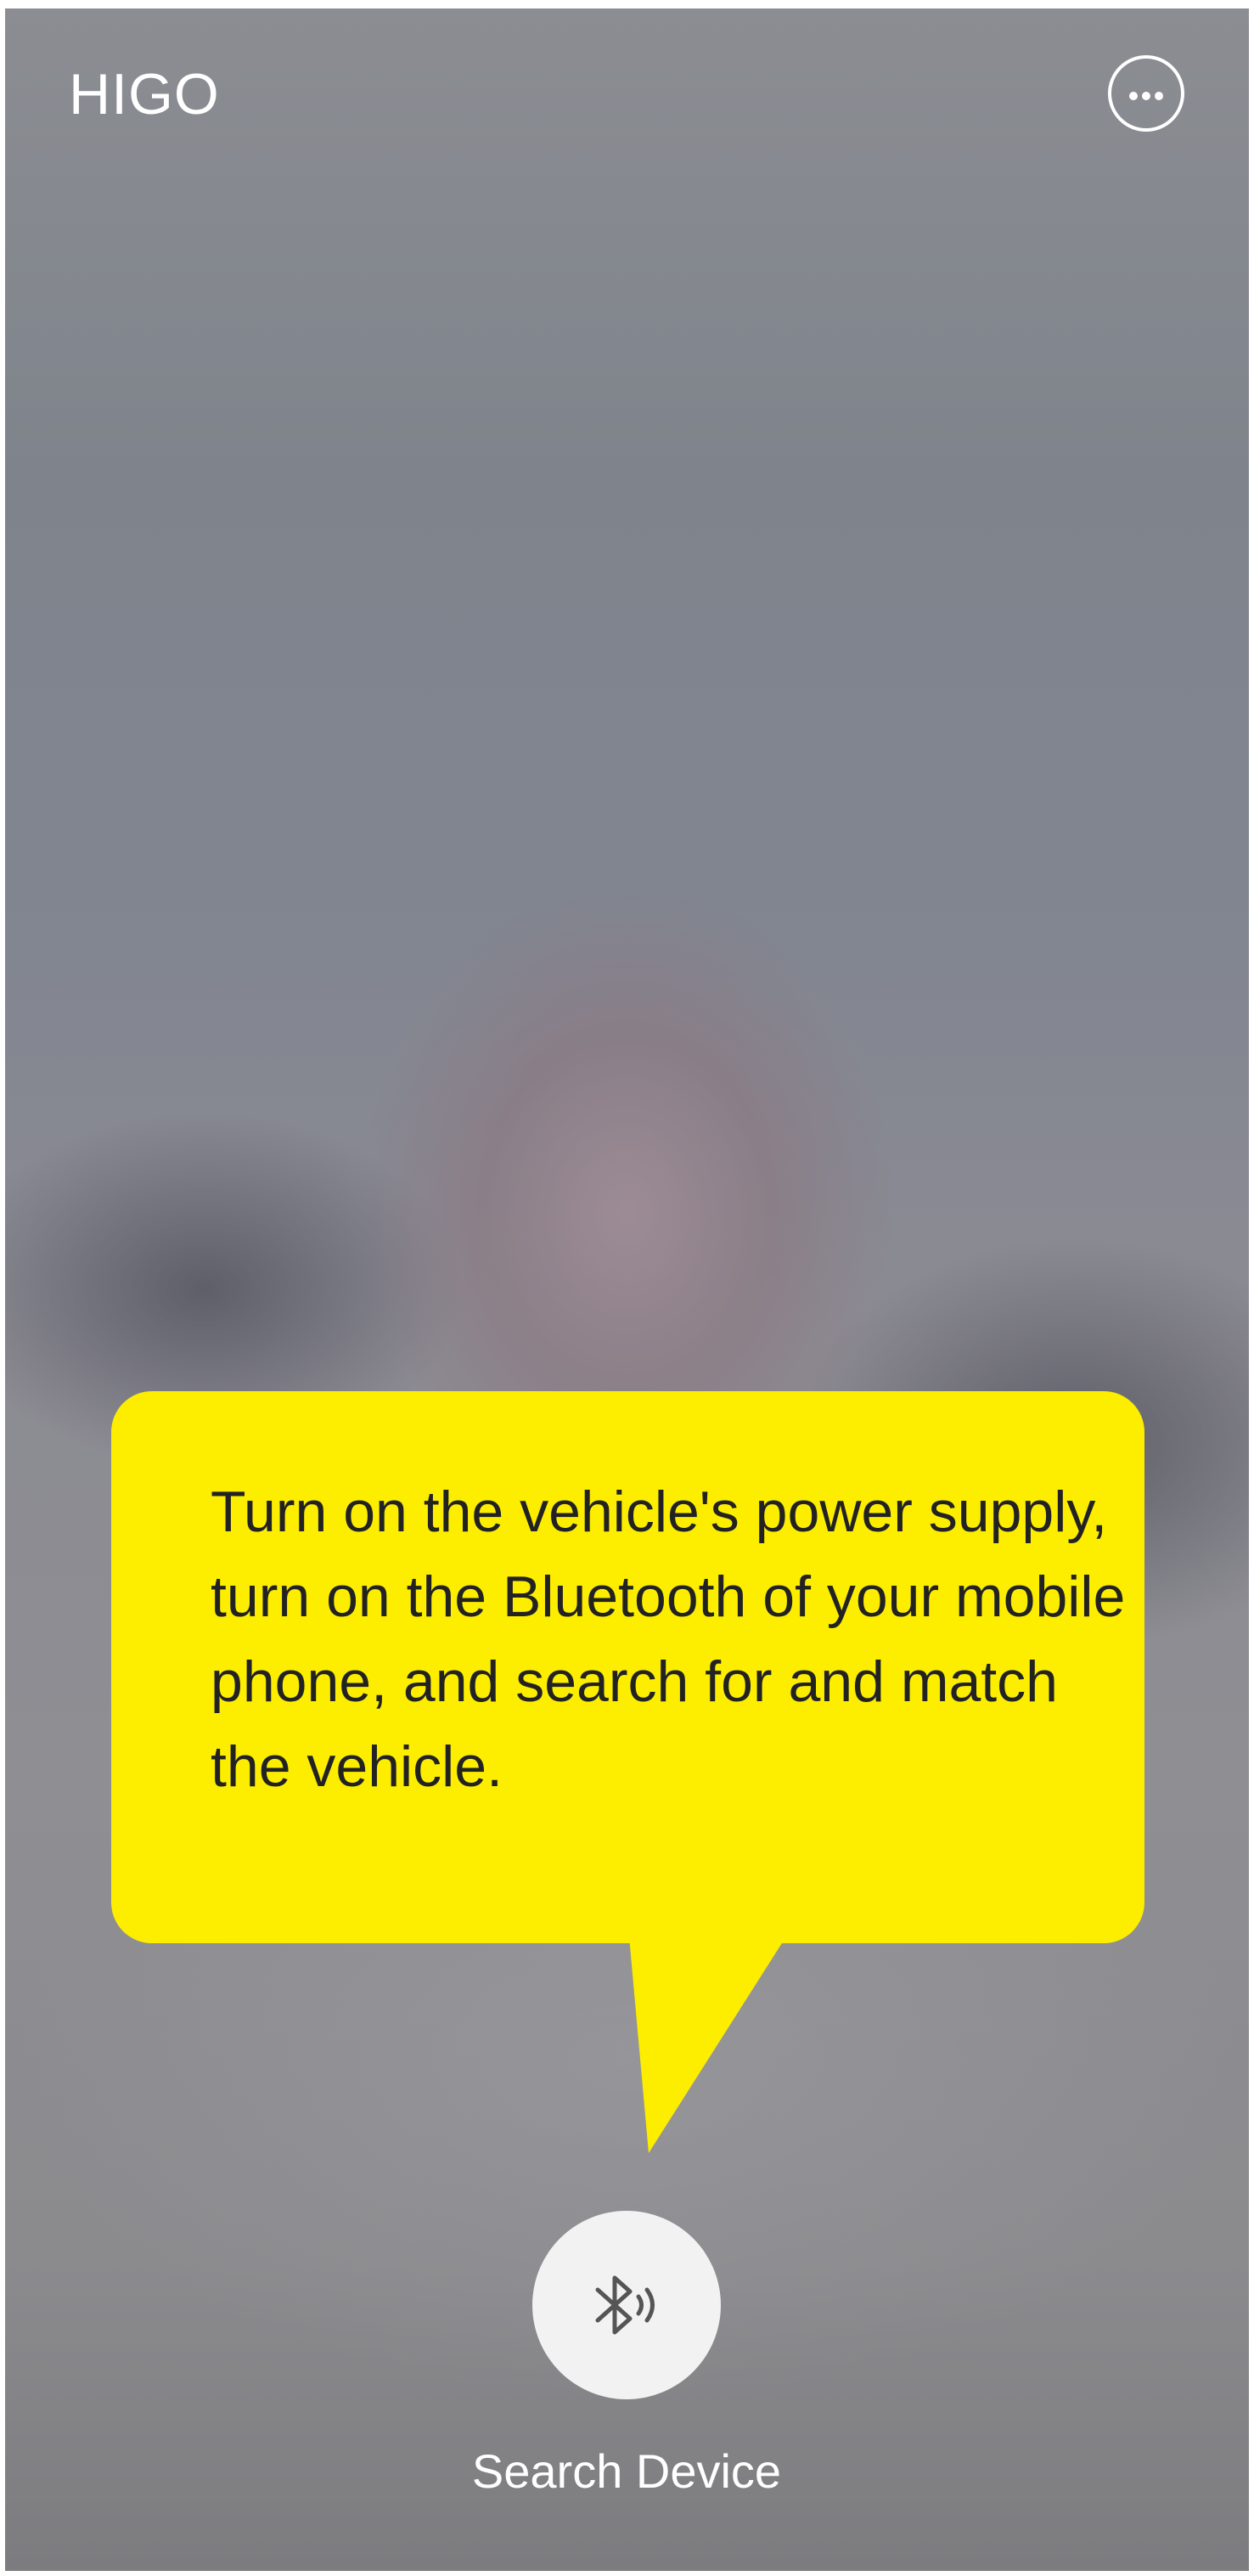 Image resolution: width=1254 pixels, height=2576 pixels. I want to click on search-device-label: Search Device, so click(626, 2471).